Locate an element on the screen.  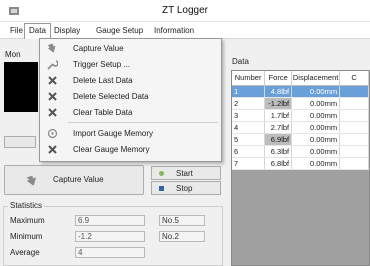
stop-icon is located at coordinates (161, 188).